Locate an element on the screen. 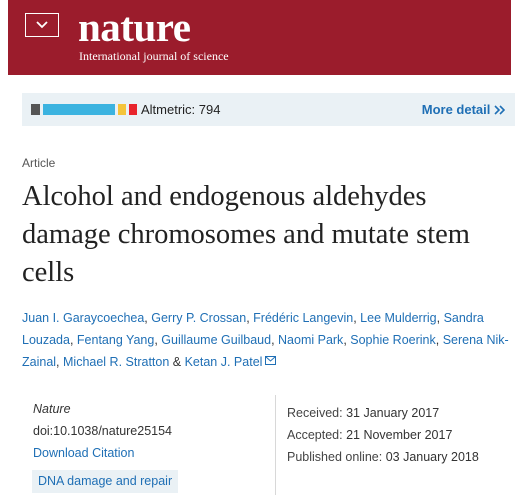  nature-logo: nature is located at coordinates (134, 27).